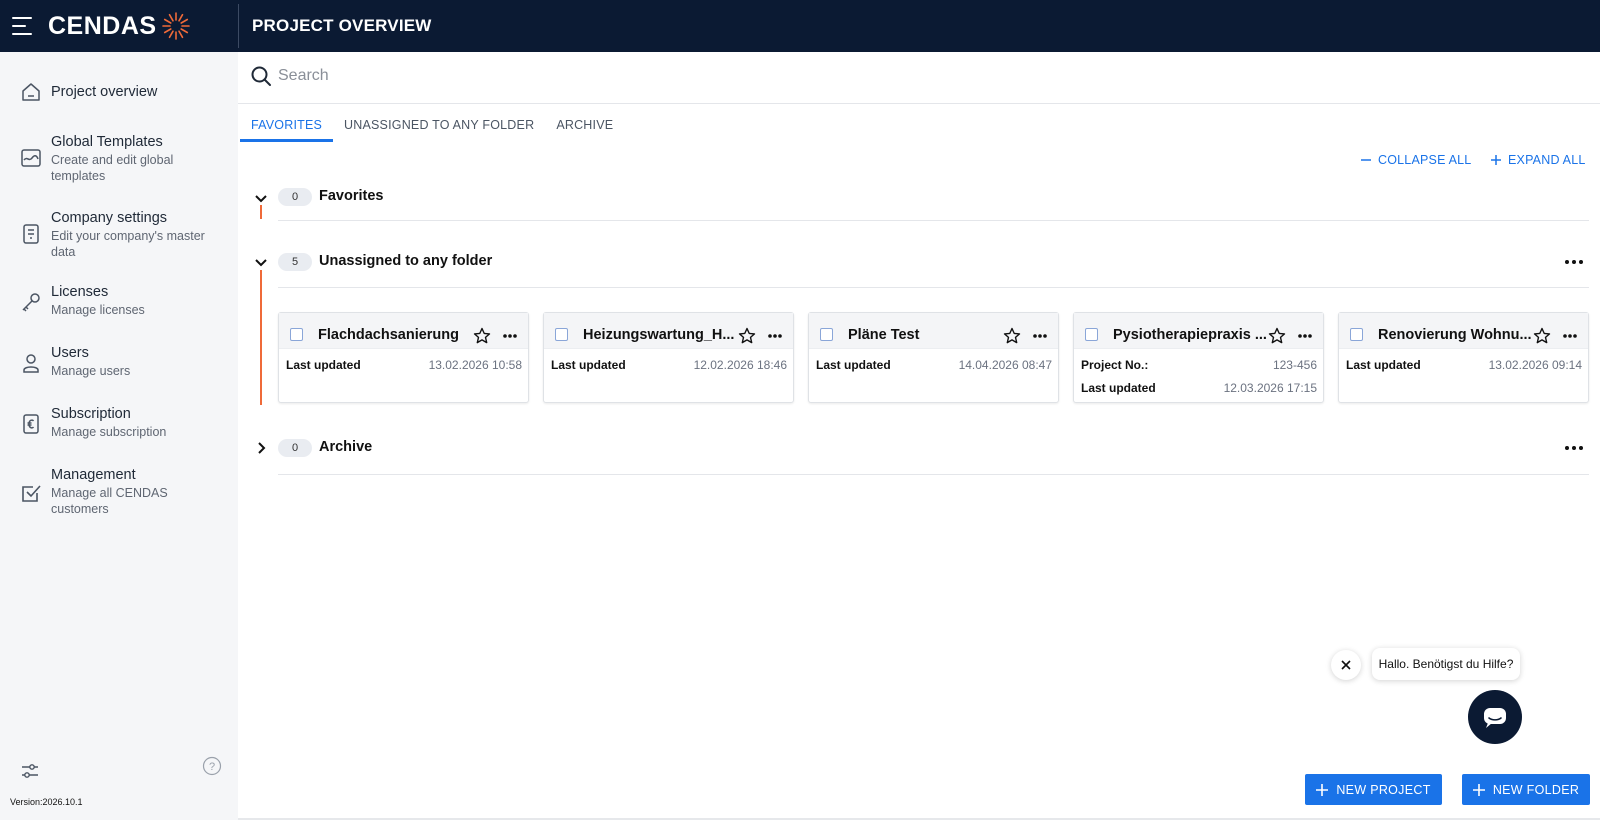 This screenshot has width=1600, height=820. What do you see at coordinates (119, 424) in the screenshot?
I see `sidebar-item-subscription: Subscription Manage subscription` at bounding box center [119, 424].